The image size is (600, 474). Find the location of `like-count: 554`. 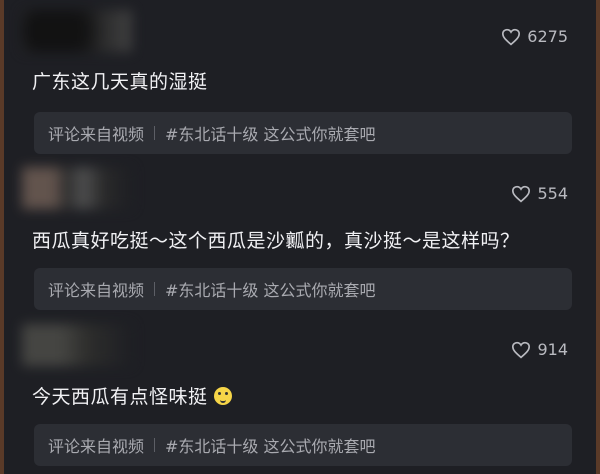

like-count: 554 is located at coordinates (552, 193).